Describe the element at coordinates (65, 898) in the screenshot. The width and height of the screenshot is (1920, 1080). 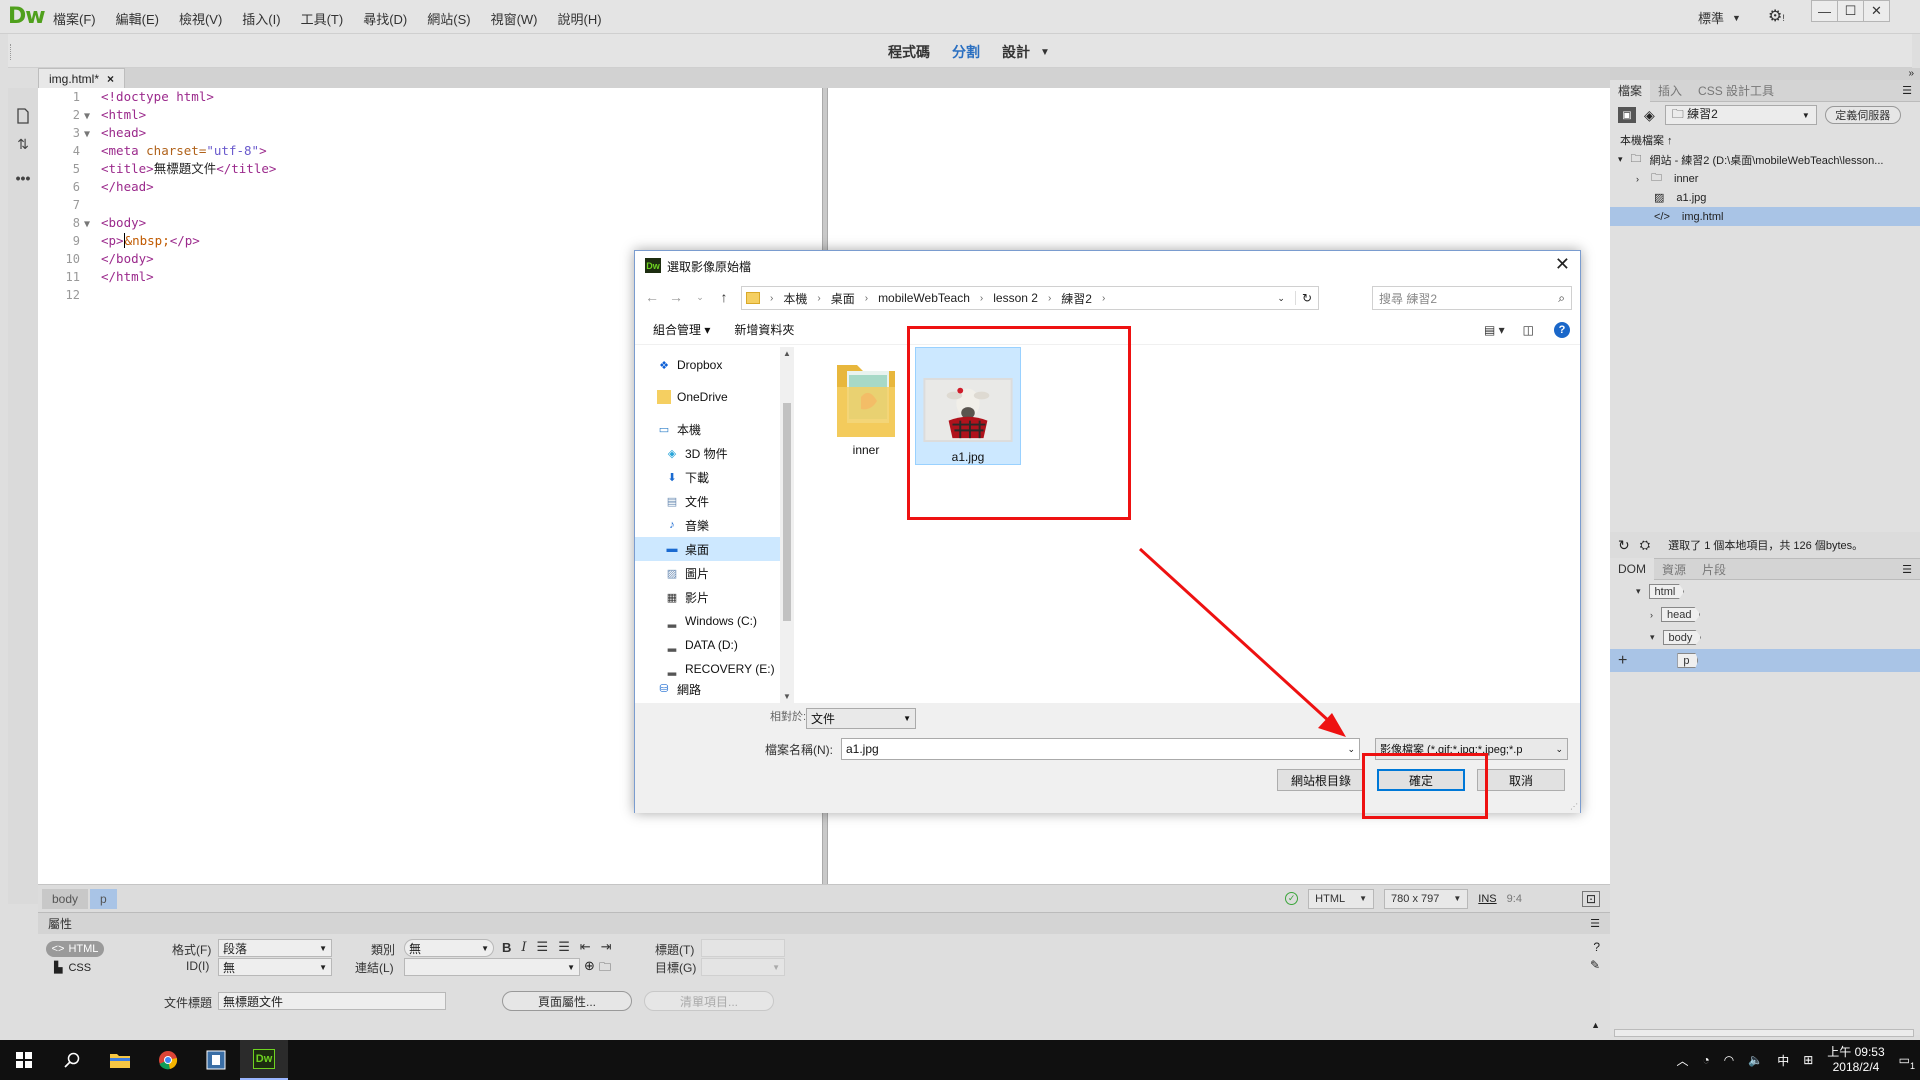
I see `tag-crumb-body: body` at that location.